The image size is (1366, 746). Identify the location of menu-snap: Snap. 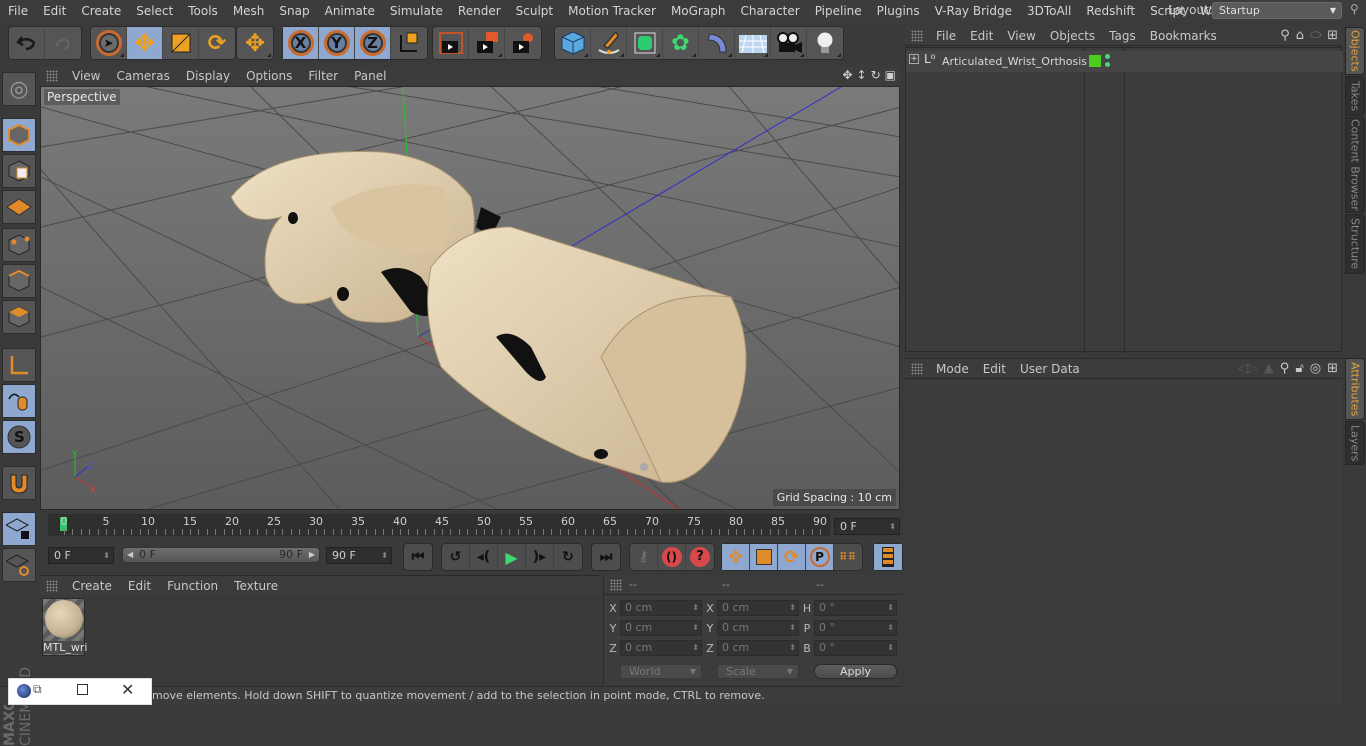
(293, 11).